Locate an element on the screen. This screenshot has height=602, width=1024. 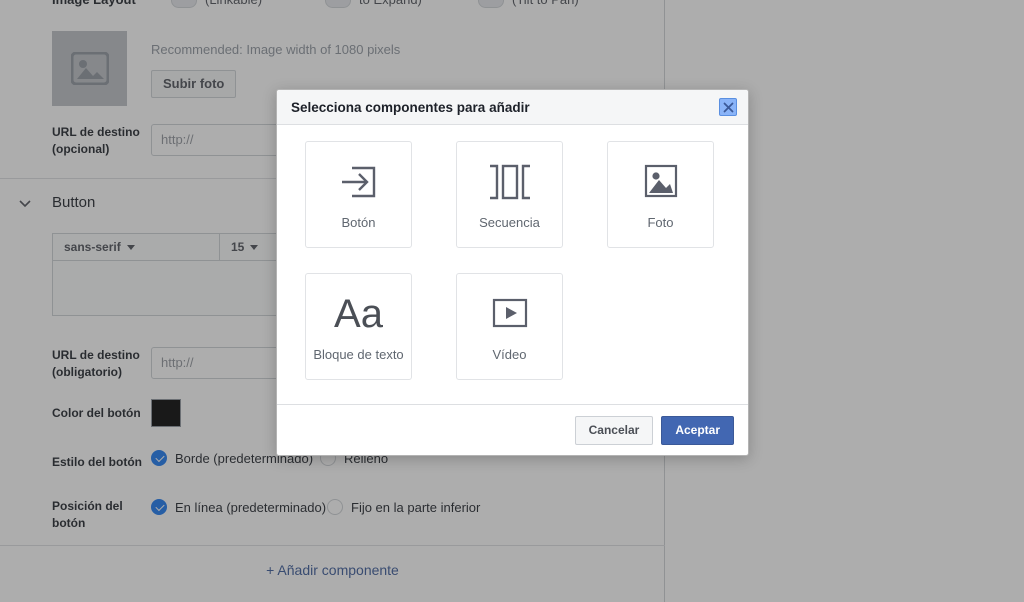
component-tile-foto: Foto is located at coordinates (660, 194).